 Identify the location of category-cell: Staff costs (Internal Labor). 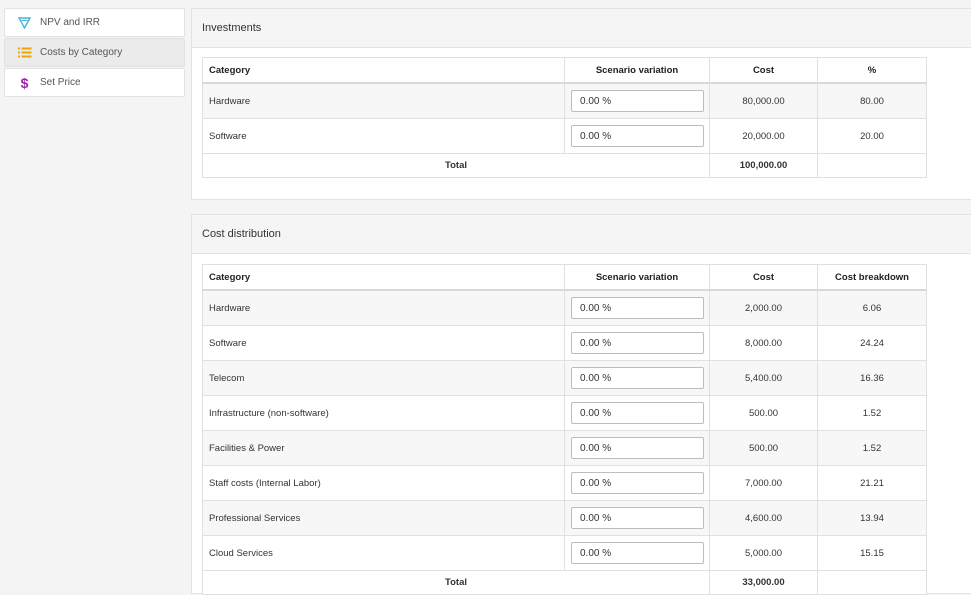
(383, 483).